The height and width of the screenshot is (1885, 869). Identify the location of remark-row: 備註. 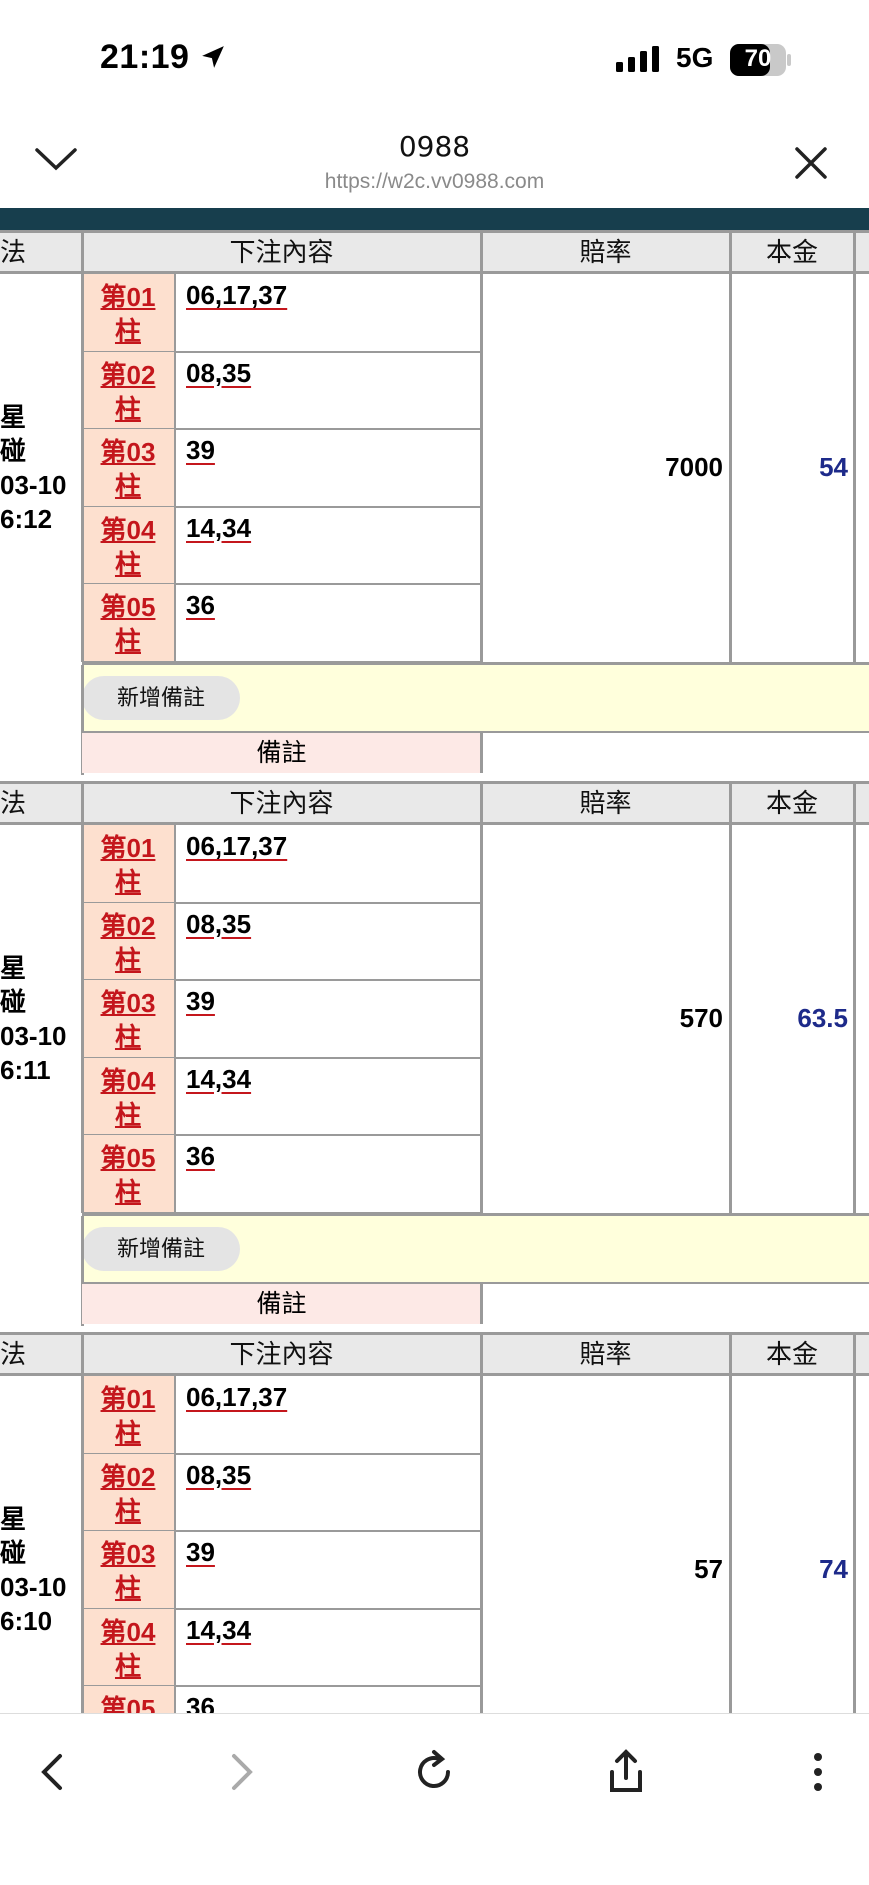
(281, 752).